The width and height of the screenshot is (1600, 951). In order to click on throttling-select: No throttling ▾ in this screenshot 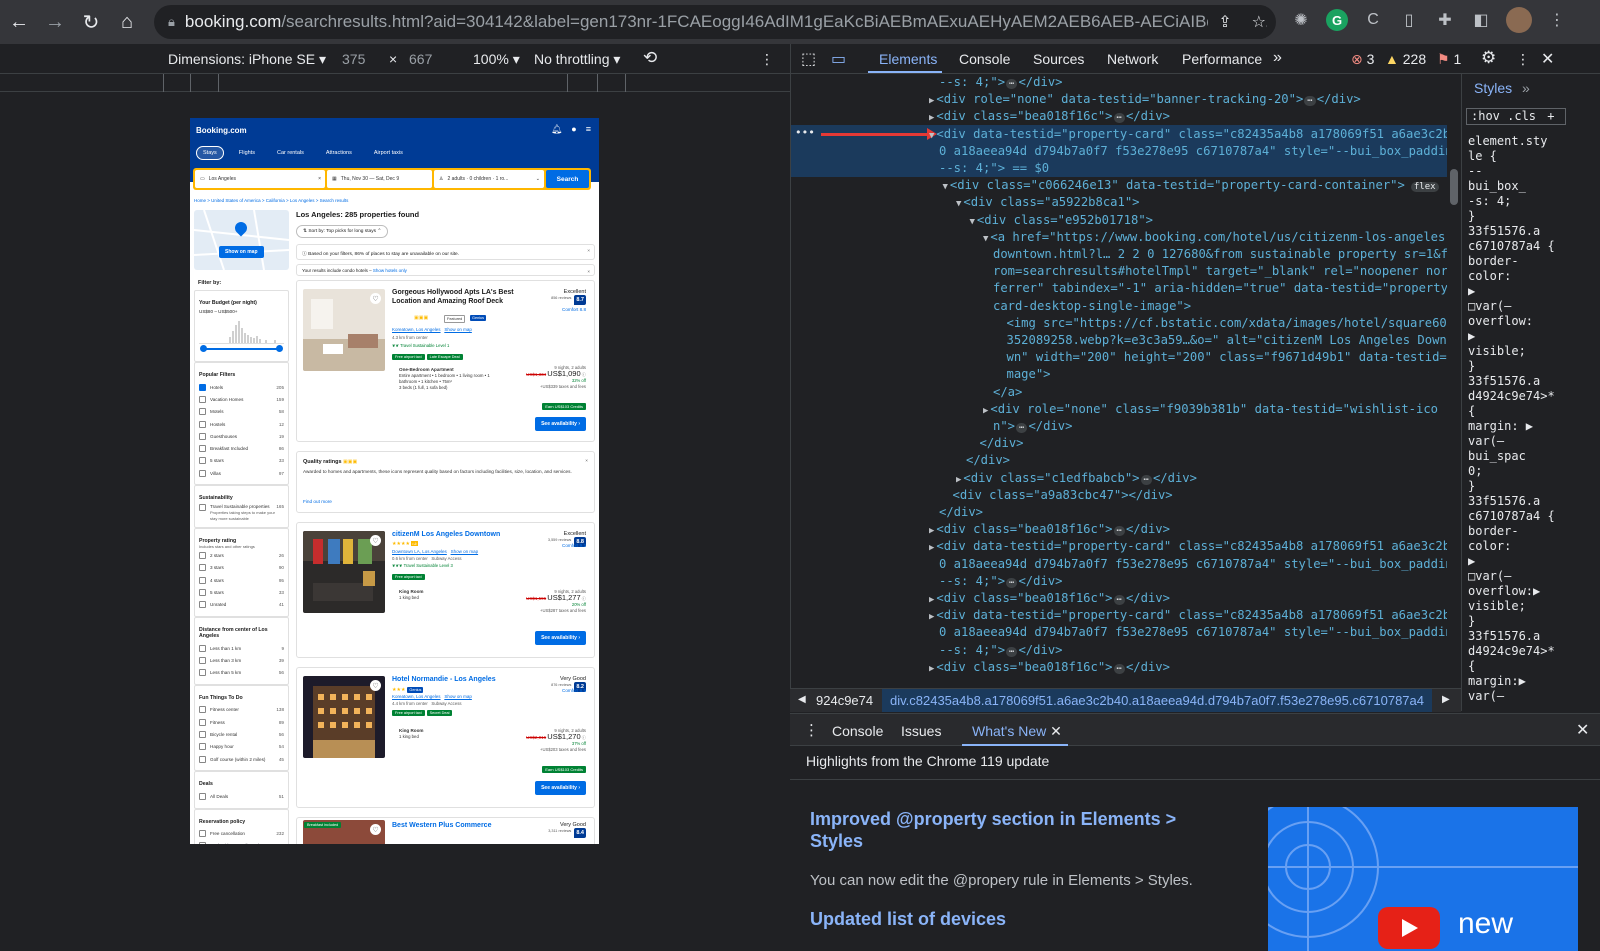, I will do `click(577, 59)`.